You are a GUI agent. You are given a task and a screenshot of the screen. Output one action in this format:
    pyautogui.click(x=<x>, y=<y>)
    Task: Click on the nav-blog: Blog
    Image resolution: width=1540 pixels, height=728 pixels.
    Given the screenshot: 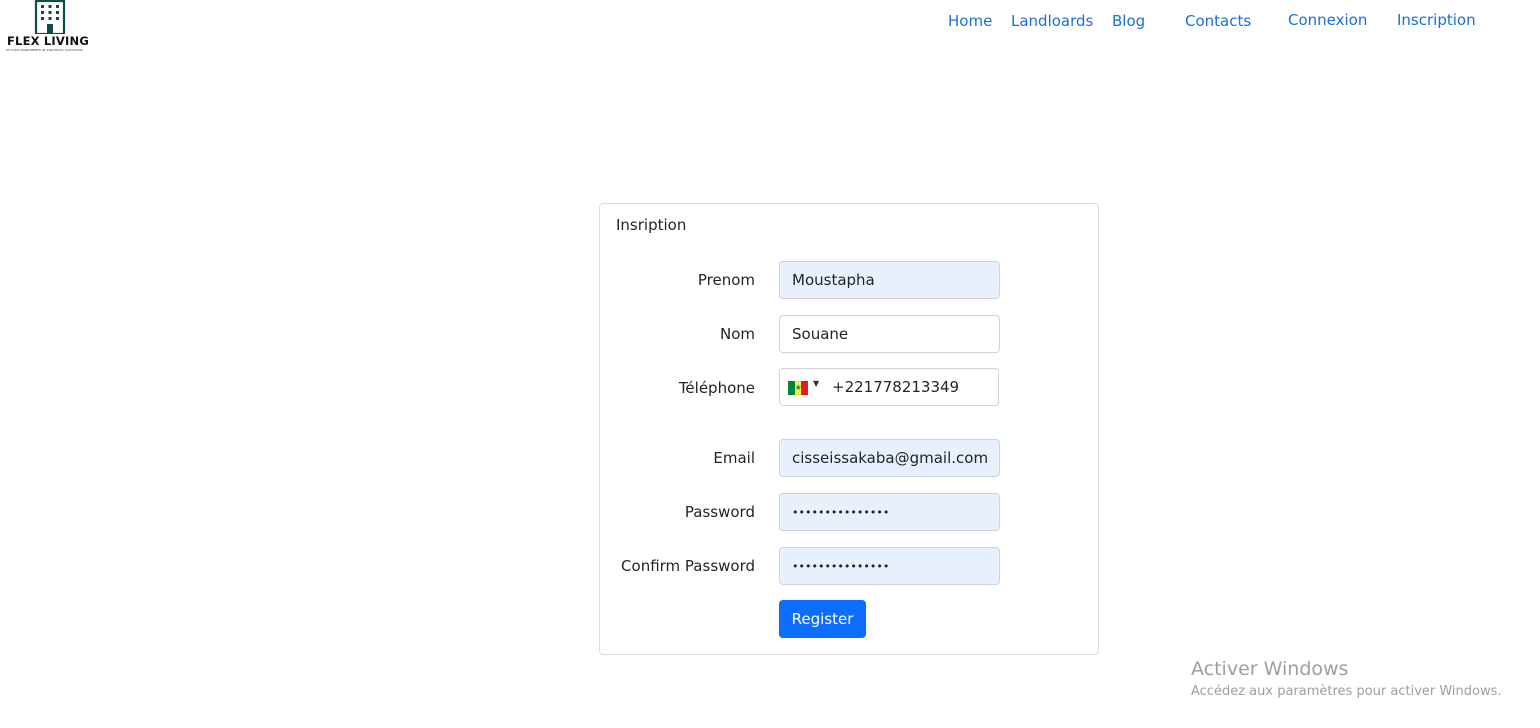 What is the action you would take?
    pyautogui.click(x=1128, y=21)
    